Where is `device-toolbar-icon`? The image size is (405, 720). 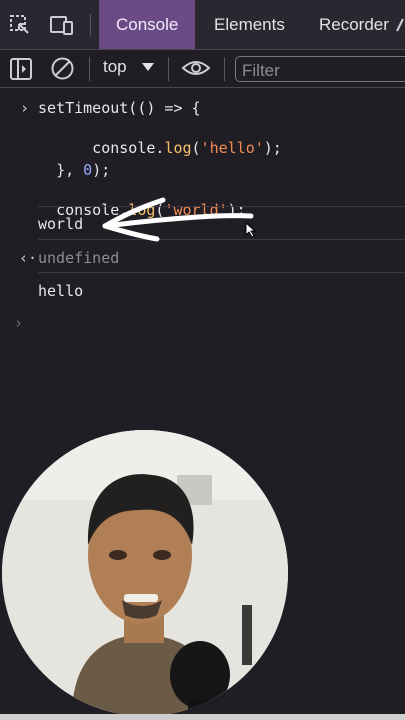
device-toolbar-icon is located at coordinates (62, 25).